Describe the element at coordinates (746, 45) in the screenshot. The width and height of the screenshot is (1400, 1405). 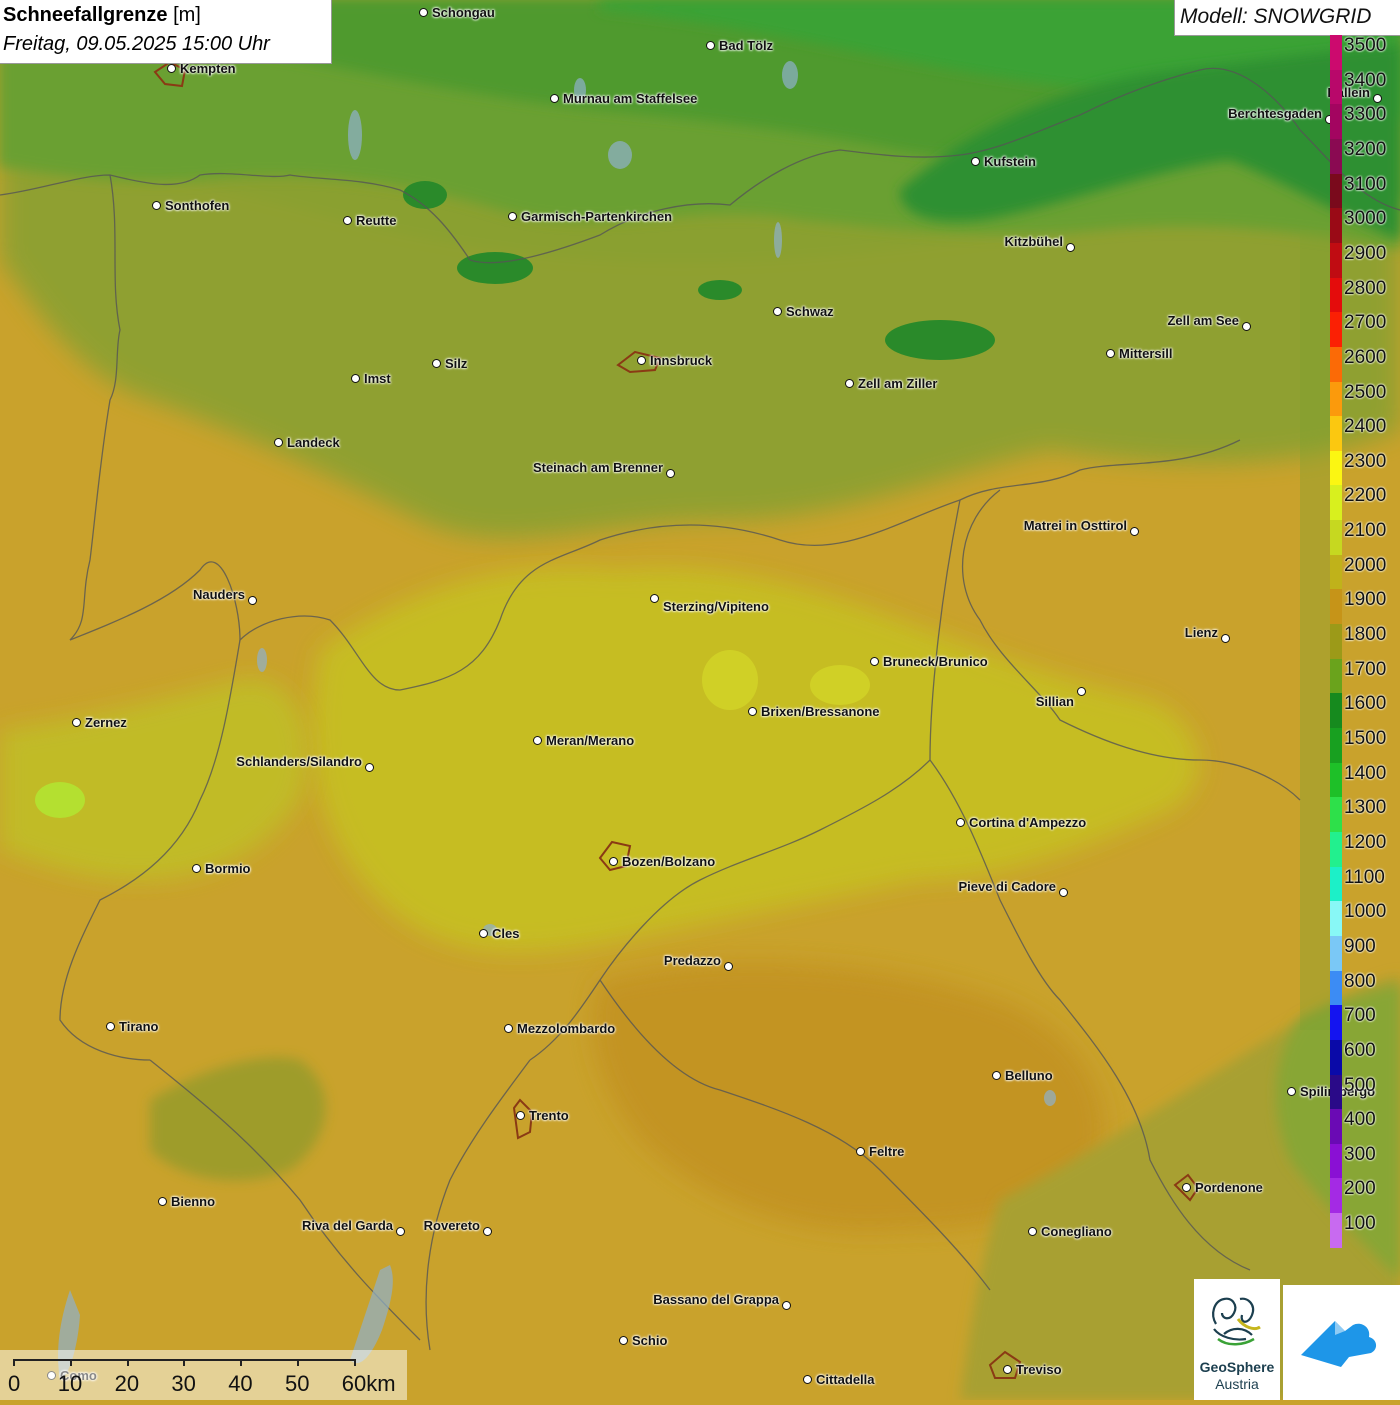
I see `city-label: Bad Tölz` at that location.